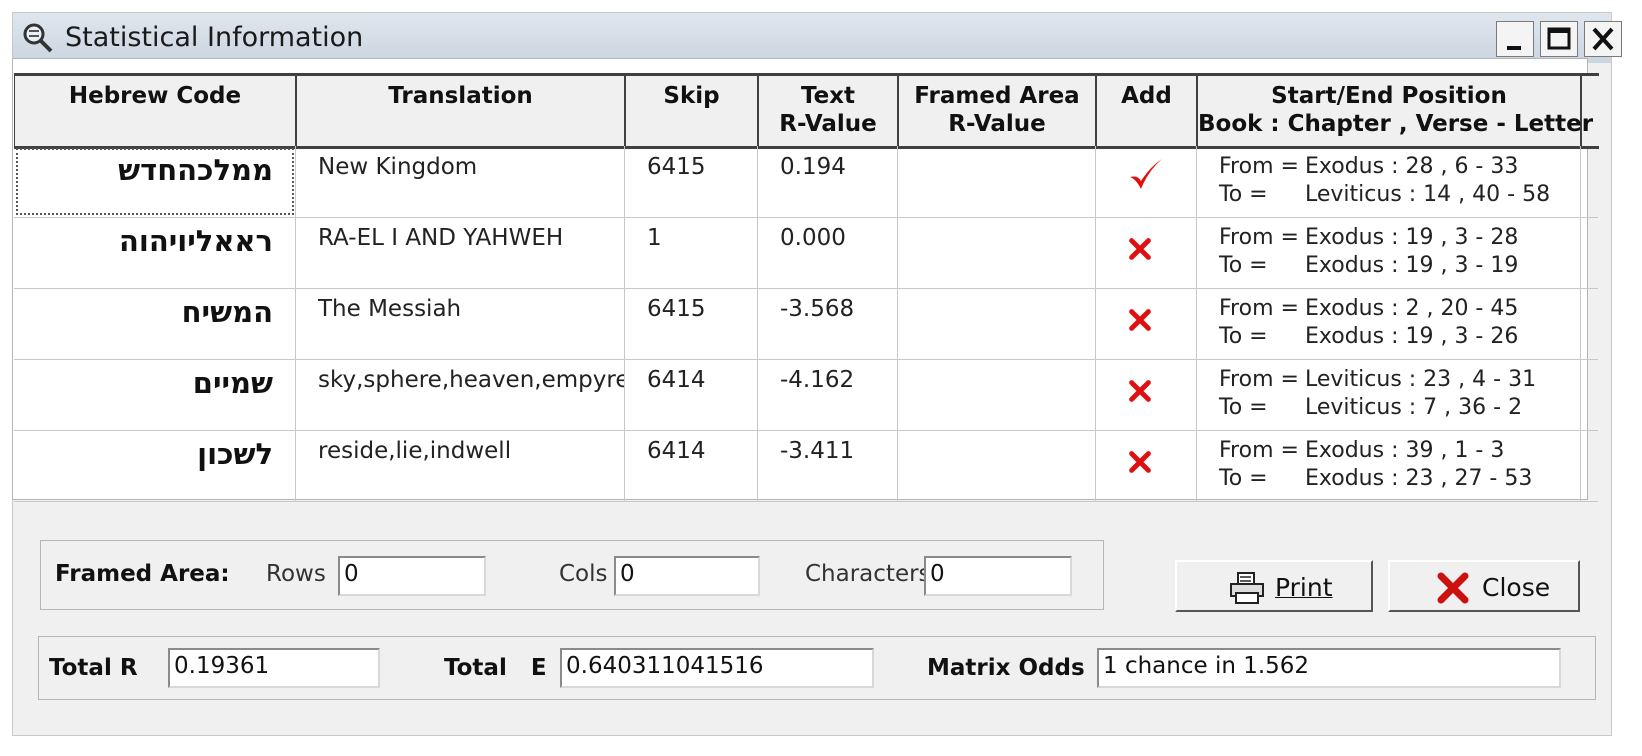 Image resolution: width=1642 pixels, height=756 pixels. What do you see at coordinates (155, 252) in the screenshot?
I see `hebrew-code-cell: ראאליויהוה` at bounding box center [155, 252].